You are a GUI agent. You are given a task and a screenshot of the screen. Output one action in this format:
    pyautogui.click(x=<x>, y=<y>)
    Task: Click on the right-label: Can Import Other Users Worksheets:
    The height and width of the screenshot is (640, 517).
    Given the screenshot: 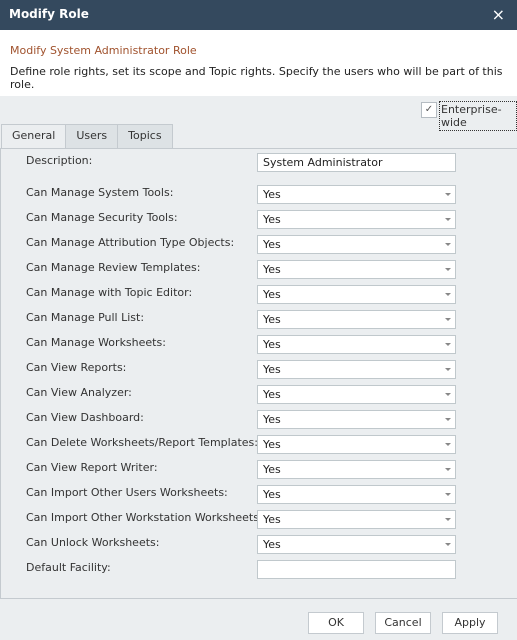 What is the action you would take?
    pyautogui.click(x=127, y=492)
    